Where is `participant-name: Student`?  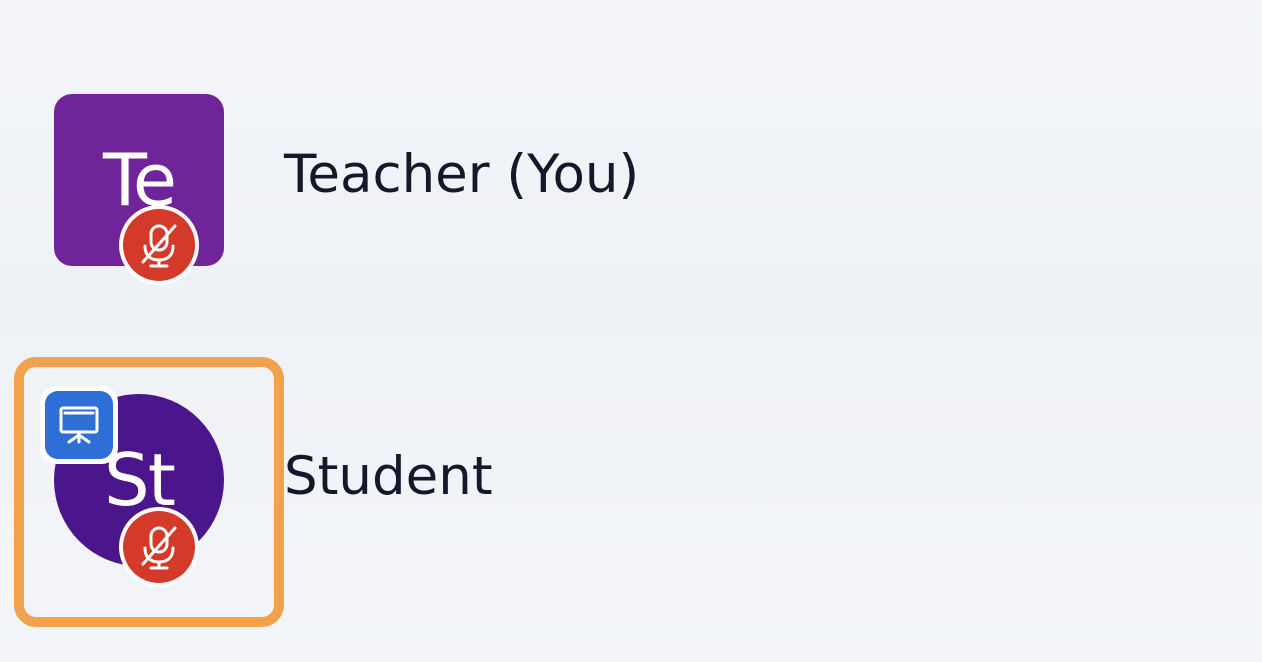 participant-name: Student is located at coordinates (388, 476).